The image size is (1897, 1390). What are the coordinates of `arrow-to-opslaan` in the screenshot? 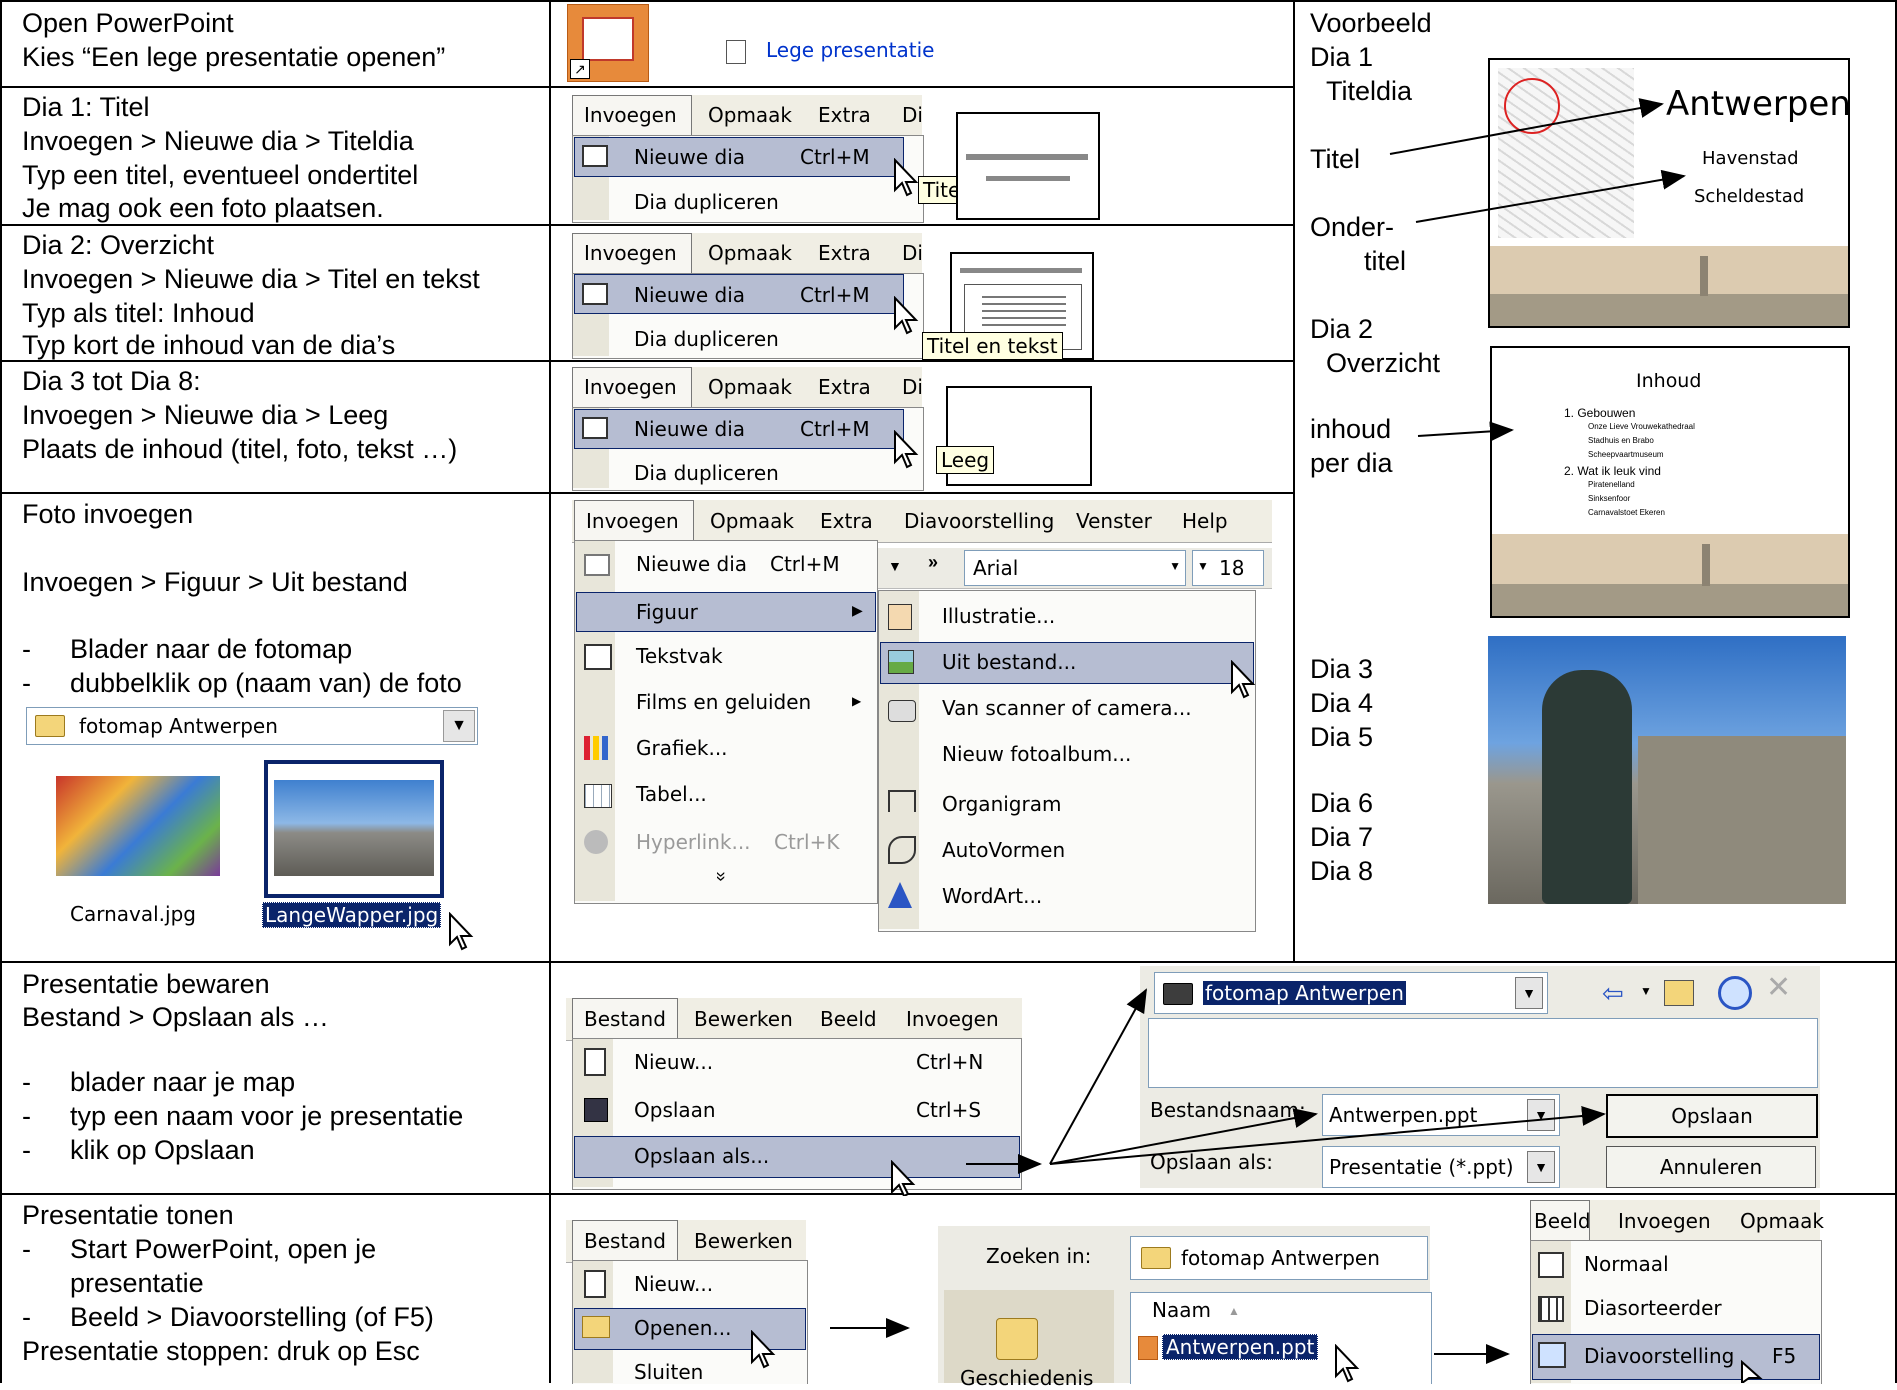 It's located at (1327, 1135).